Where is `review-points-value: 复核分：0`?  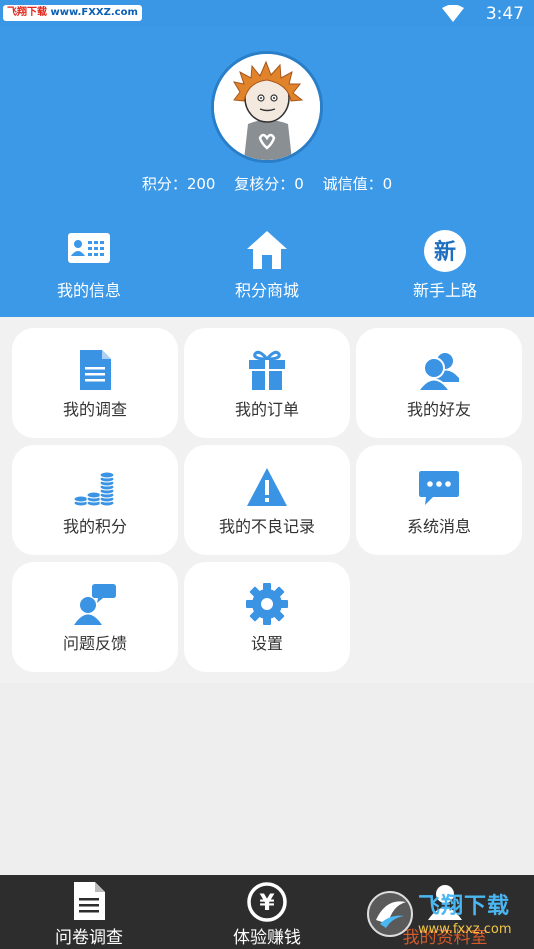 review-points-value: 复核分：0 is located at coordinates (269, 184).